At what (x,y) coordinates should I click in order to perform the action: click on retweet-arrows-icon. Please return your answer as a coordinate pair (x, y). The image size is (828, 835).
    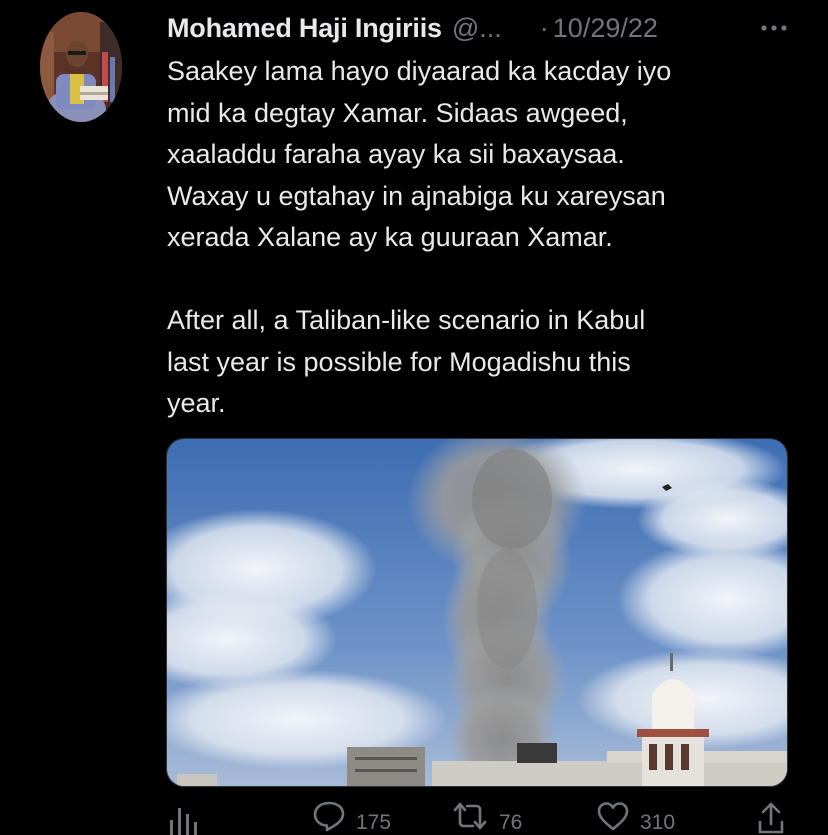
    Looking at the image, I should click on (470, 816).